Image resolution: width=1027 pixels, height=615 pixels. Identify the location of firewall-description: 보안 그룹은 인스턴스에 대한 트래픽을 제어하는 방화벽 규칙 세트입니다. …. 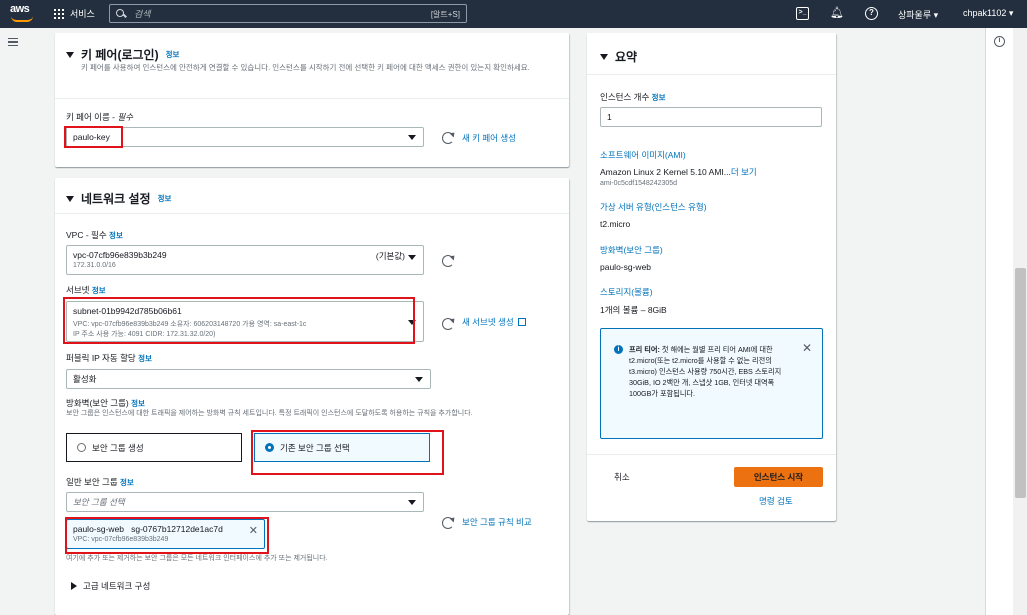
(269, 413).